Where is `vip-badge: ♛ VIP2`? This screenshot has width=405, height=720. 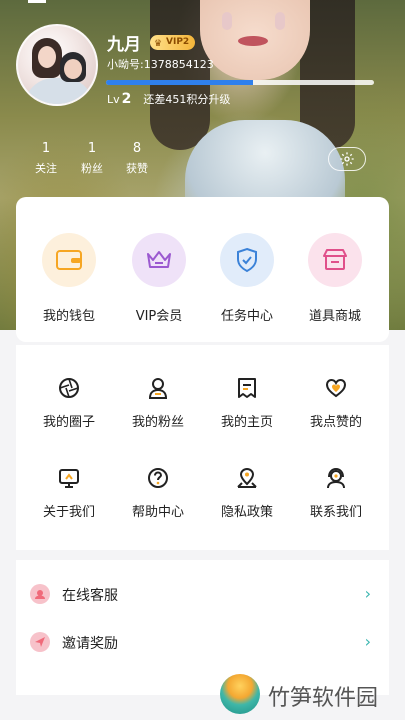 vip-badge: ♛ VIP2 is located at coordinates (173, 42).